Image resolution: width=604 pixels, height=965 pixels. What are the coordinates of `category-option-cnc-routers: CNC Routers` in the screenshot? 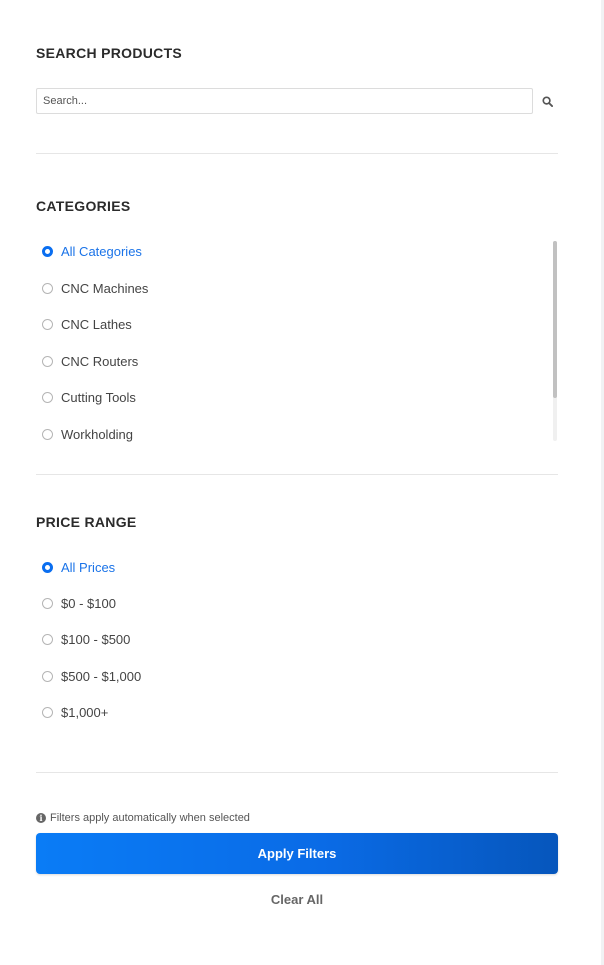 It's located at (90, 361).